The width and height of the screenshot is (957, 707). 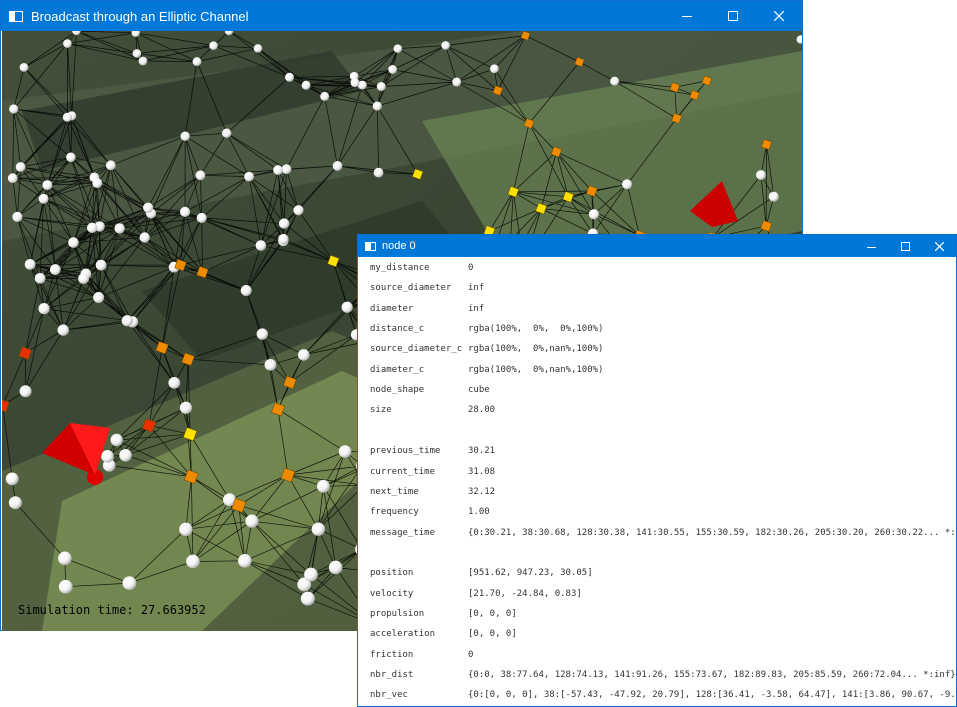 What do you see at coordinates (471, 654) in the screenshot?
I see `property-value: 0` at bounding box center [471, 654].